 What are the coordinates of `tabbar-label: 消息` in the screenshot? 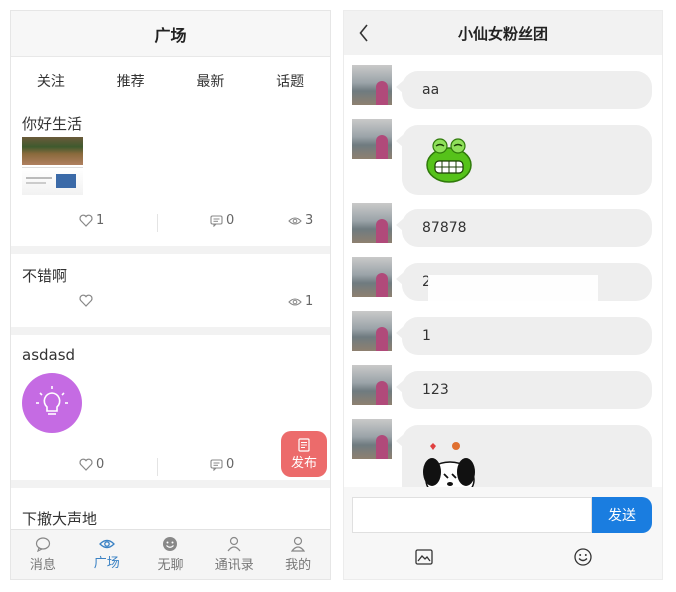 It's located at (42, 565).